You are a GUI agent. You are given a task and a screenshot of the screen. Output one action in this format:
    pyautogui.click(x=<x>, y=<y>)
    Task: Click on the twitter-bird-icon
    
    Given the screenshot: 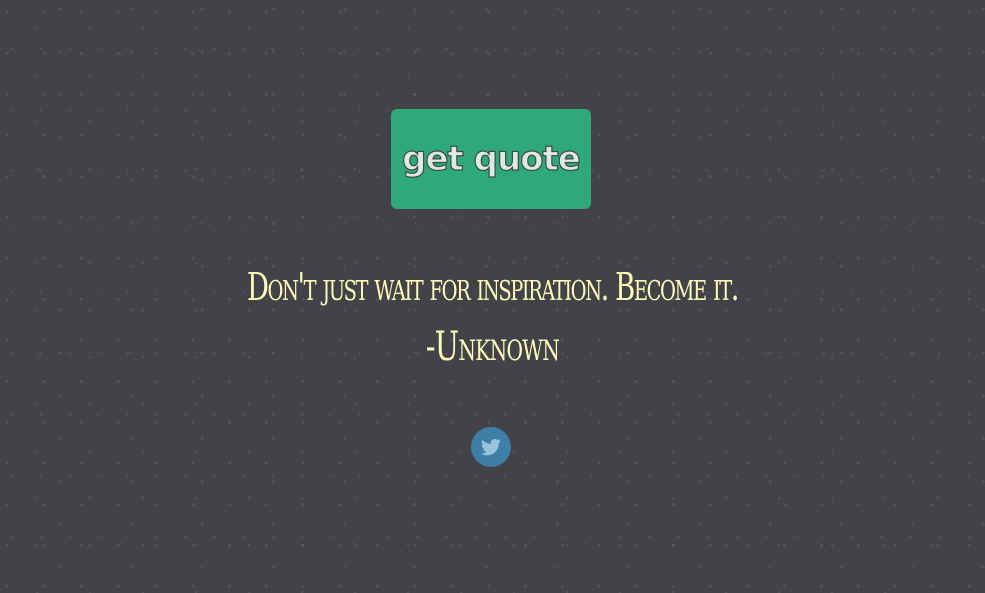 What is the action you would take?
    pyautogui.click(x=491, y=447)
    